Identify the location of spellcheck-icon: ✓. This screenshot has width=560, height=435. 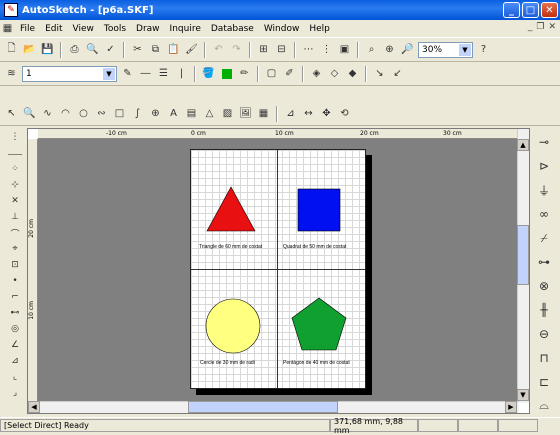
(110, 49).